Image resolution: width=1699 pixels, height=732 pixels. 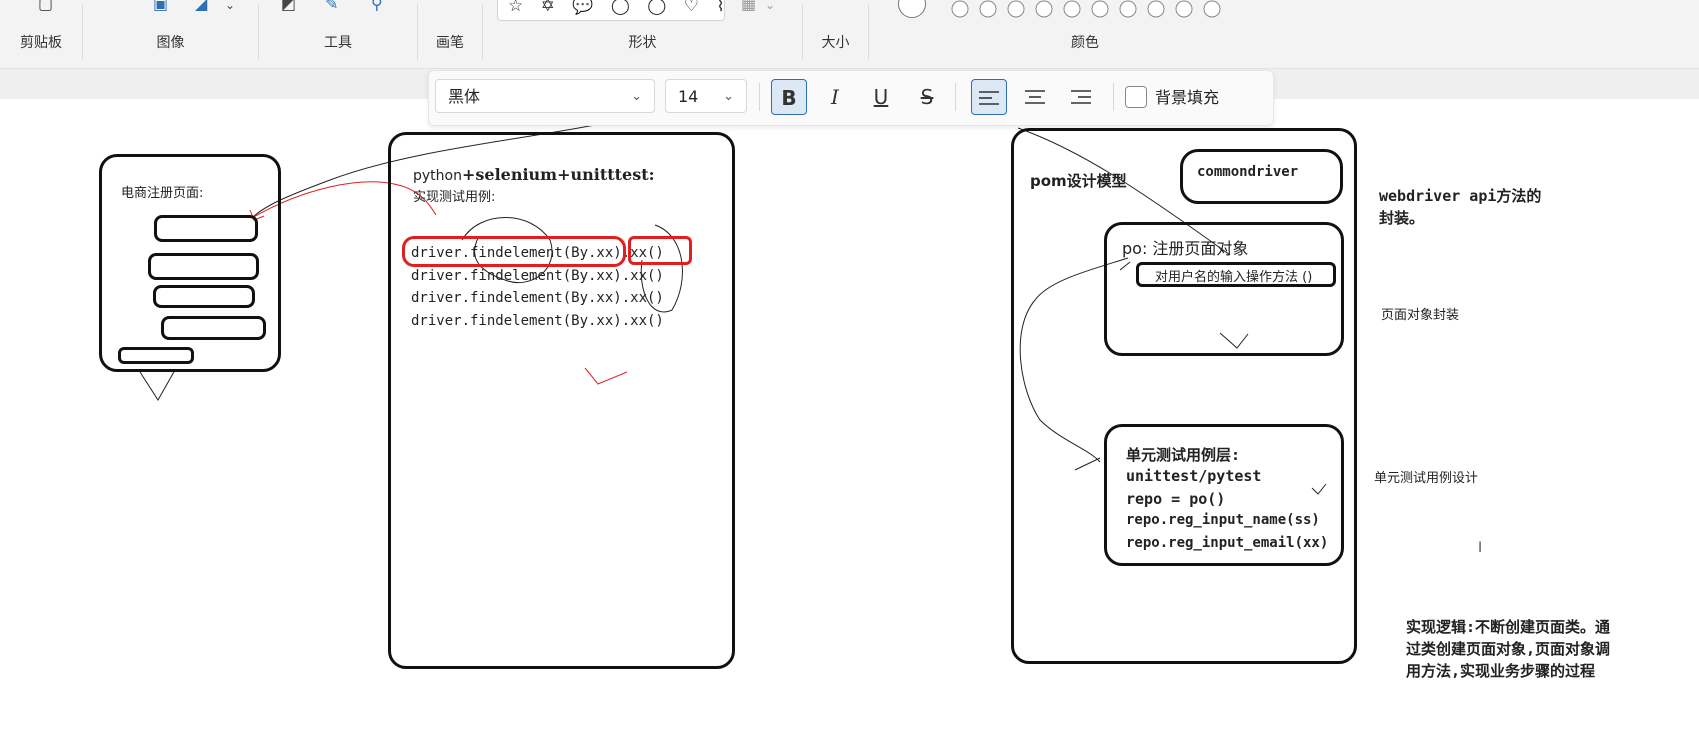 I want to click on align-left-icon, so click(x=989, y=98).